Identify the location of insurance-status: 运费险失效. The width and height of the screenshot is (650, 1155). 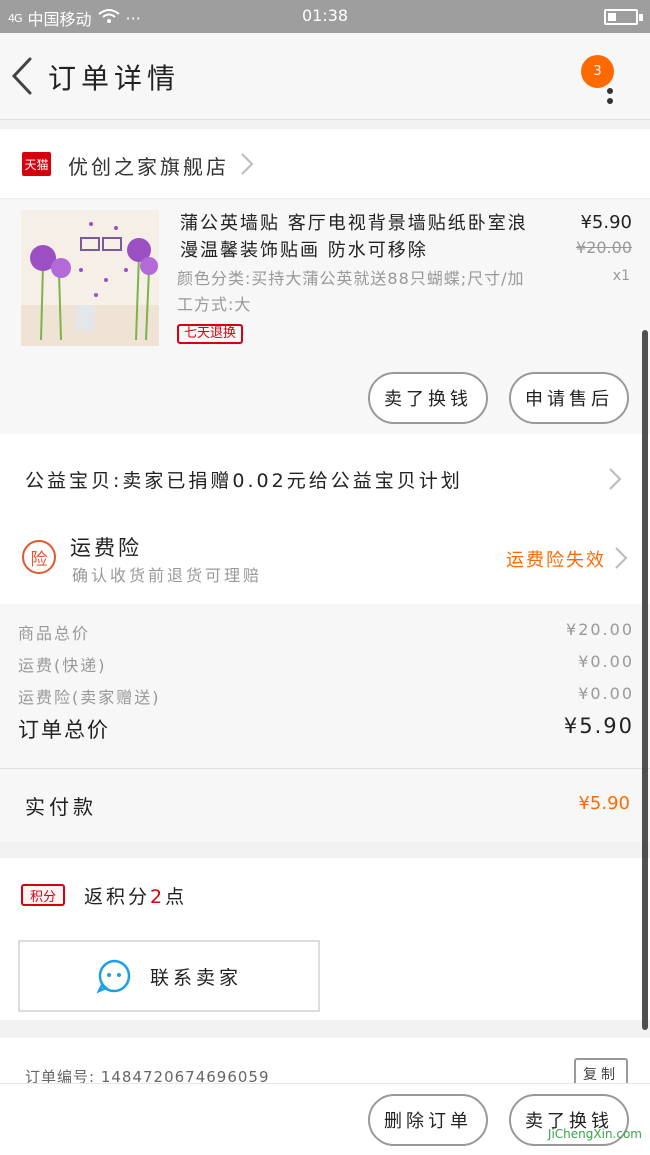
(556, 560).